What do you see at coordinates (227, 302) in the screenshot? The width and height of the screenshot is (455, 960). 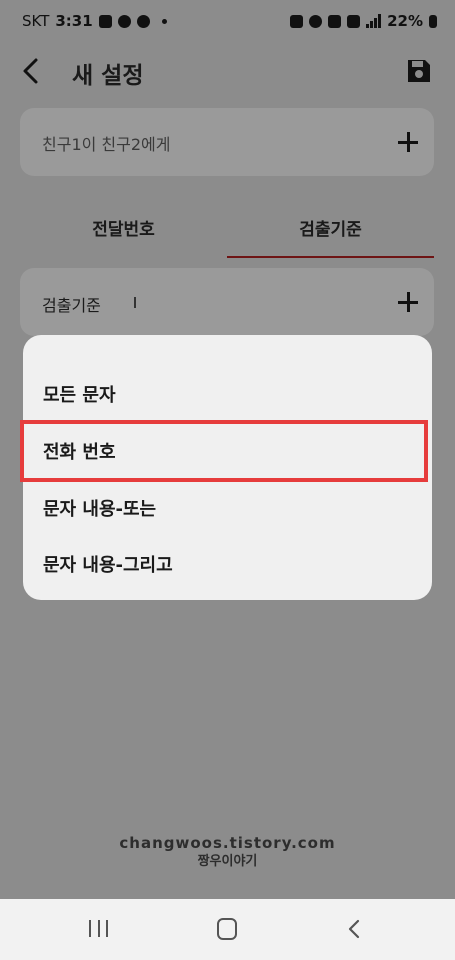 I see `criteria-card: 검출기준` at bounding box center [227, 302].